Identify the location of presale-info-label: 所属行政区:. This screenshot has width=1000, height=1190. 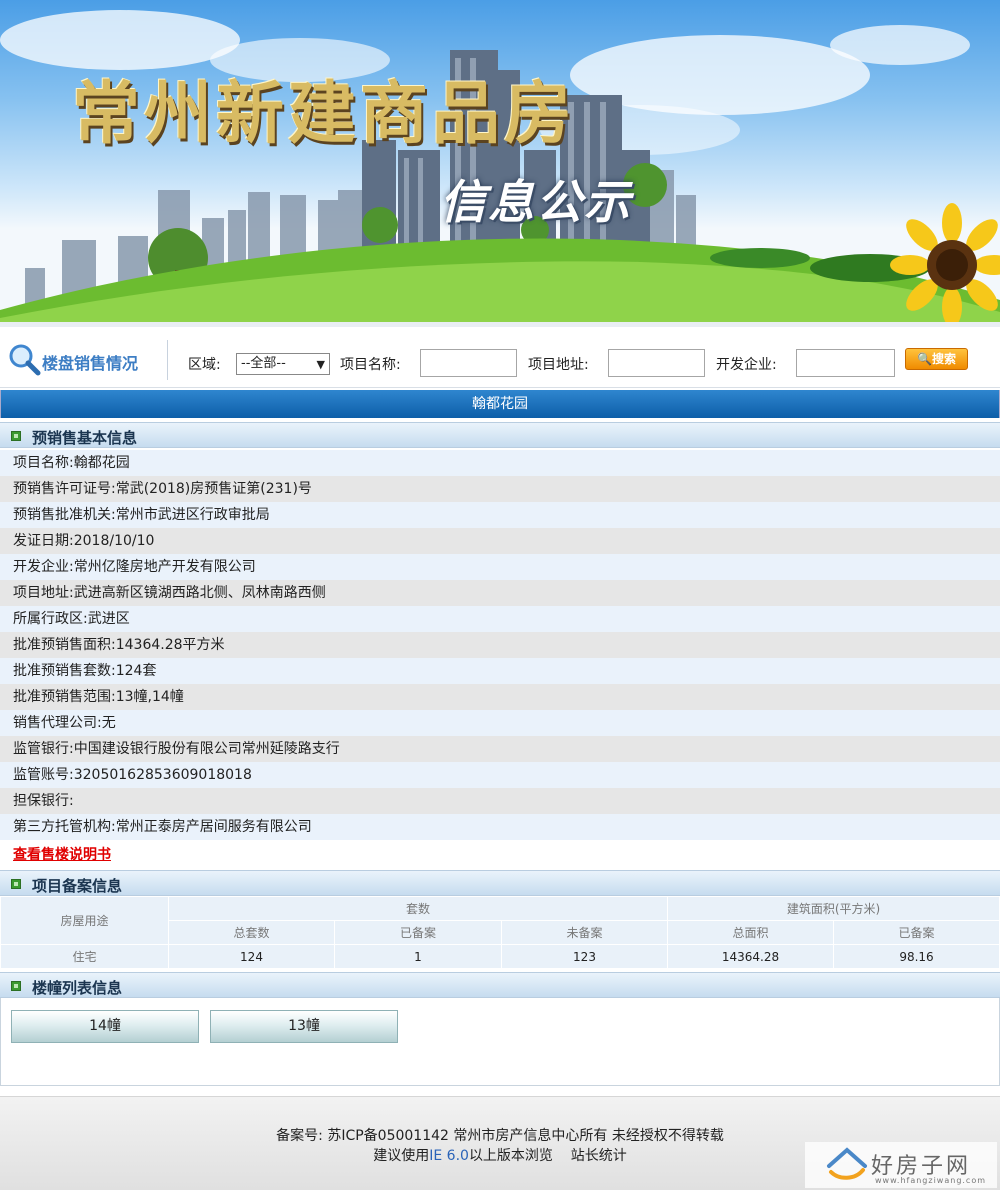
(50, 619).